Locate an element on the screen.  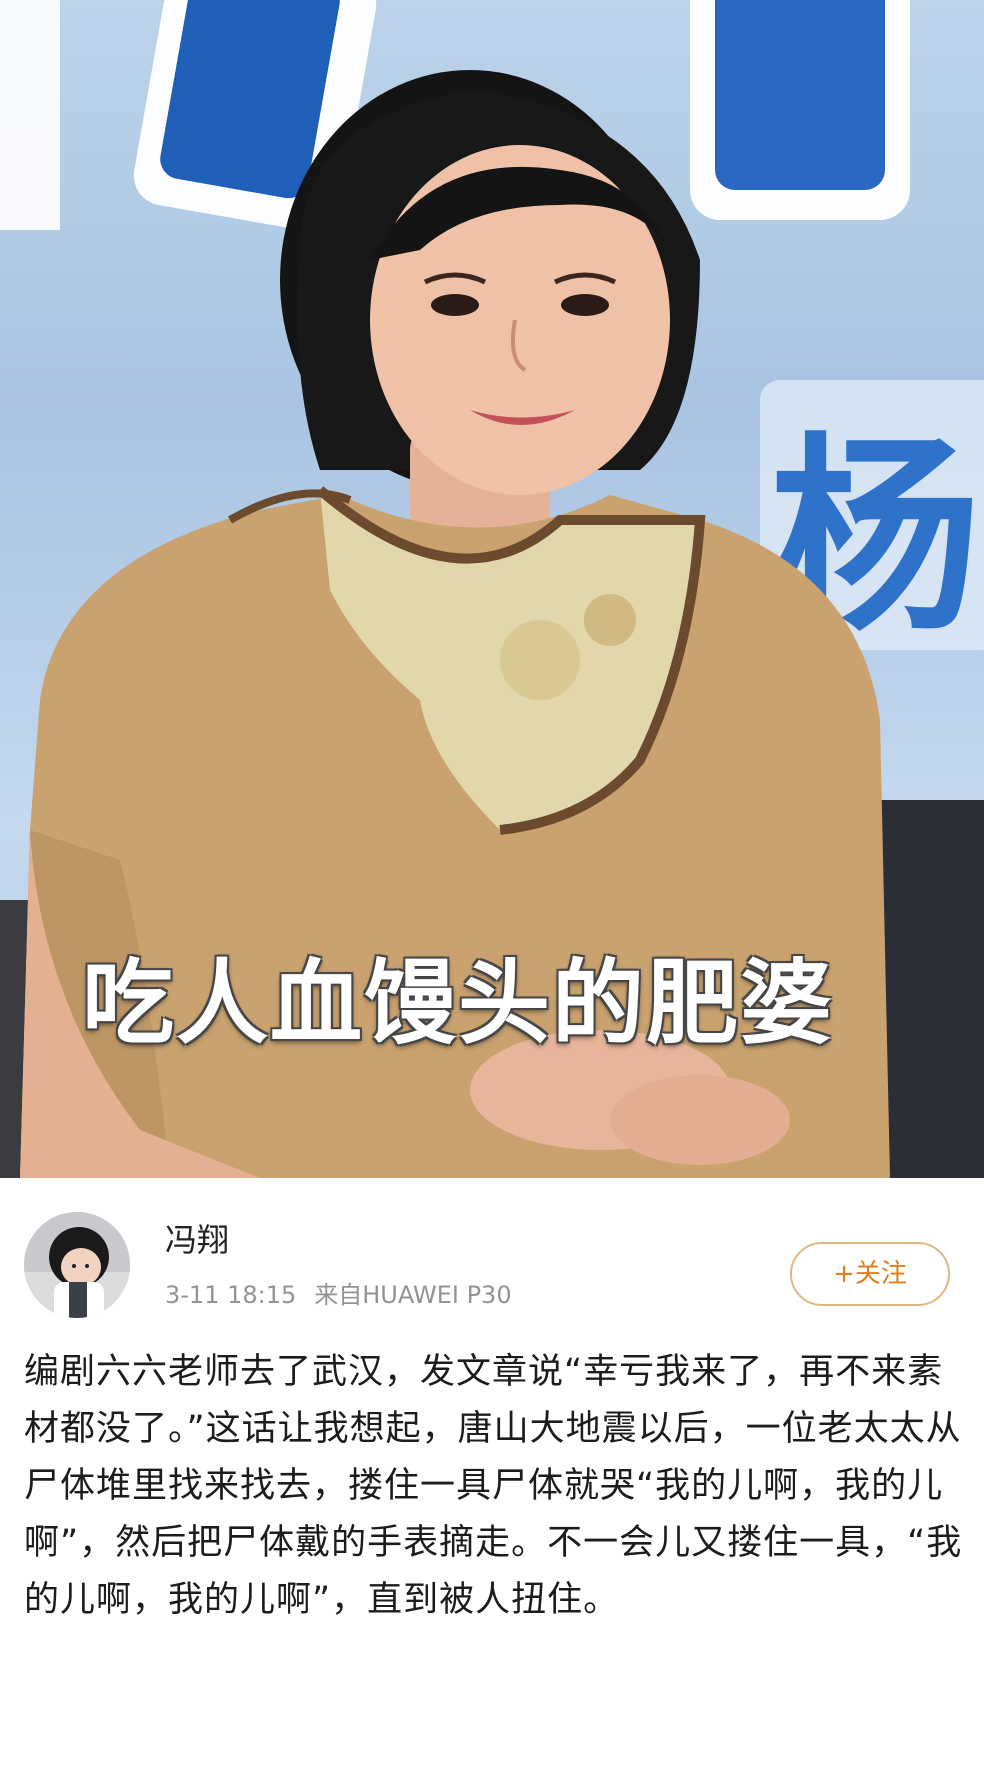
post-time: 3-11 18:15 is located at coordinates (231, 1295).